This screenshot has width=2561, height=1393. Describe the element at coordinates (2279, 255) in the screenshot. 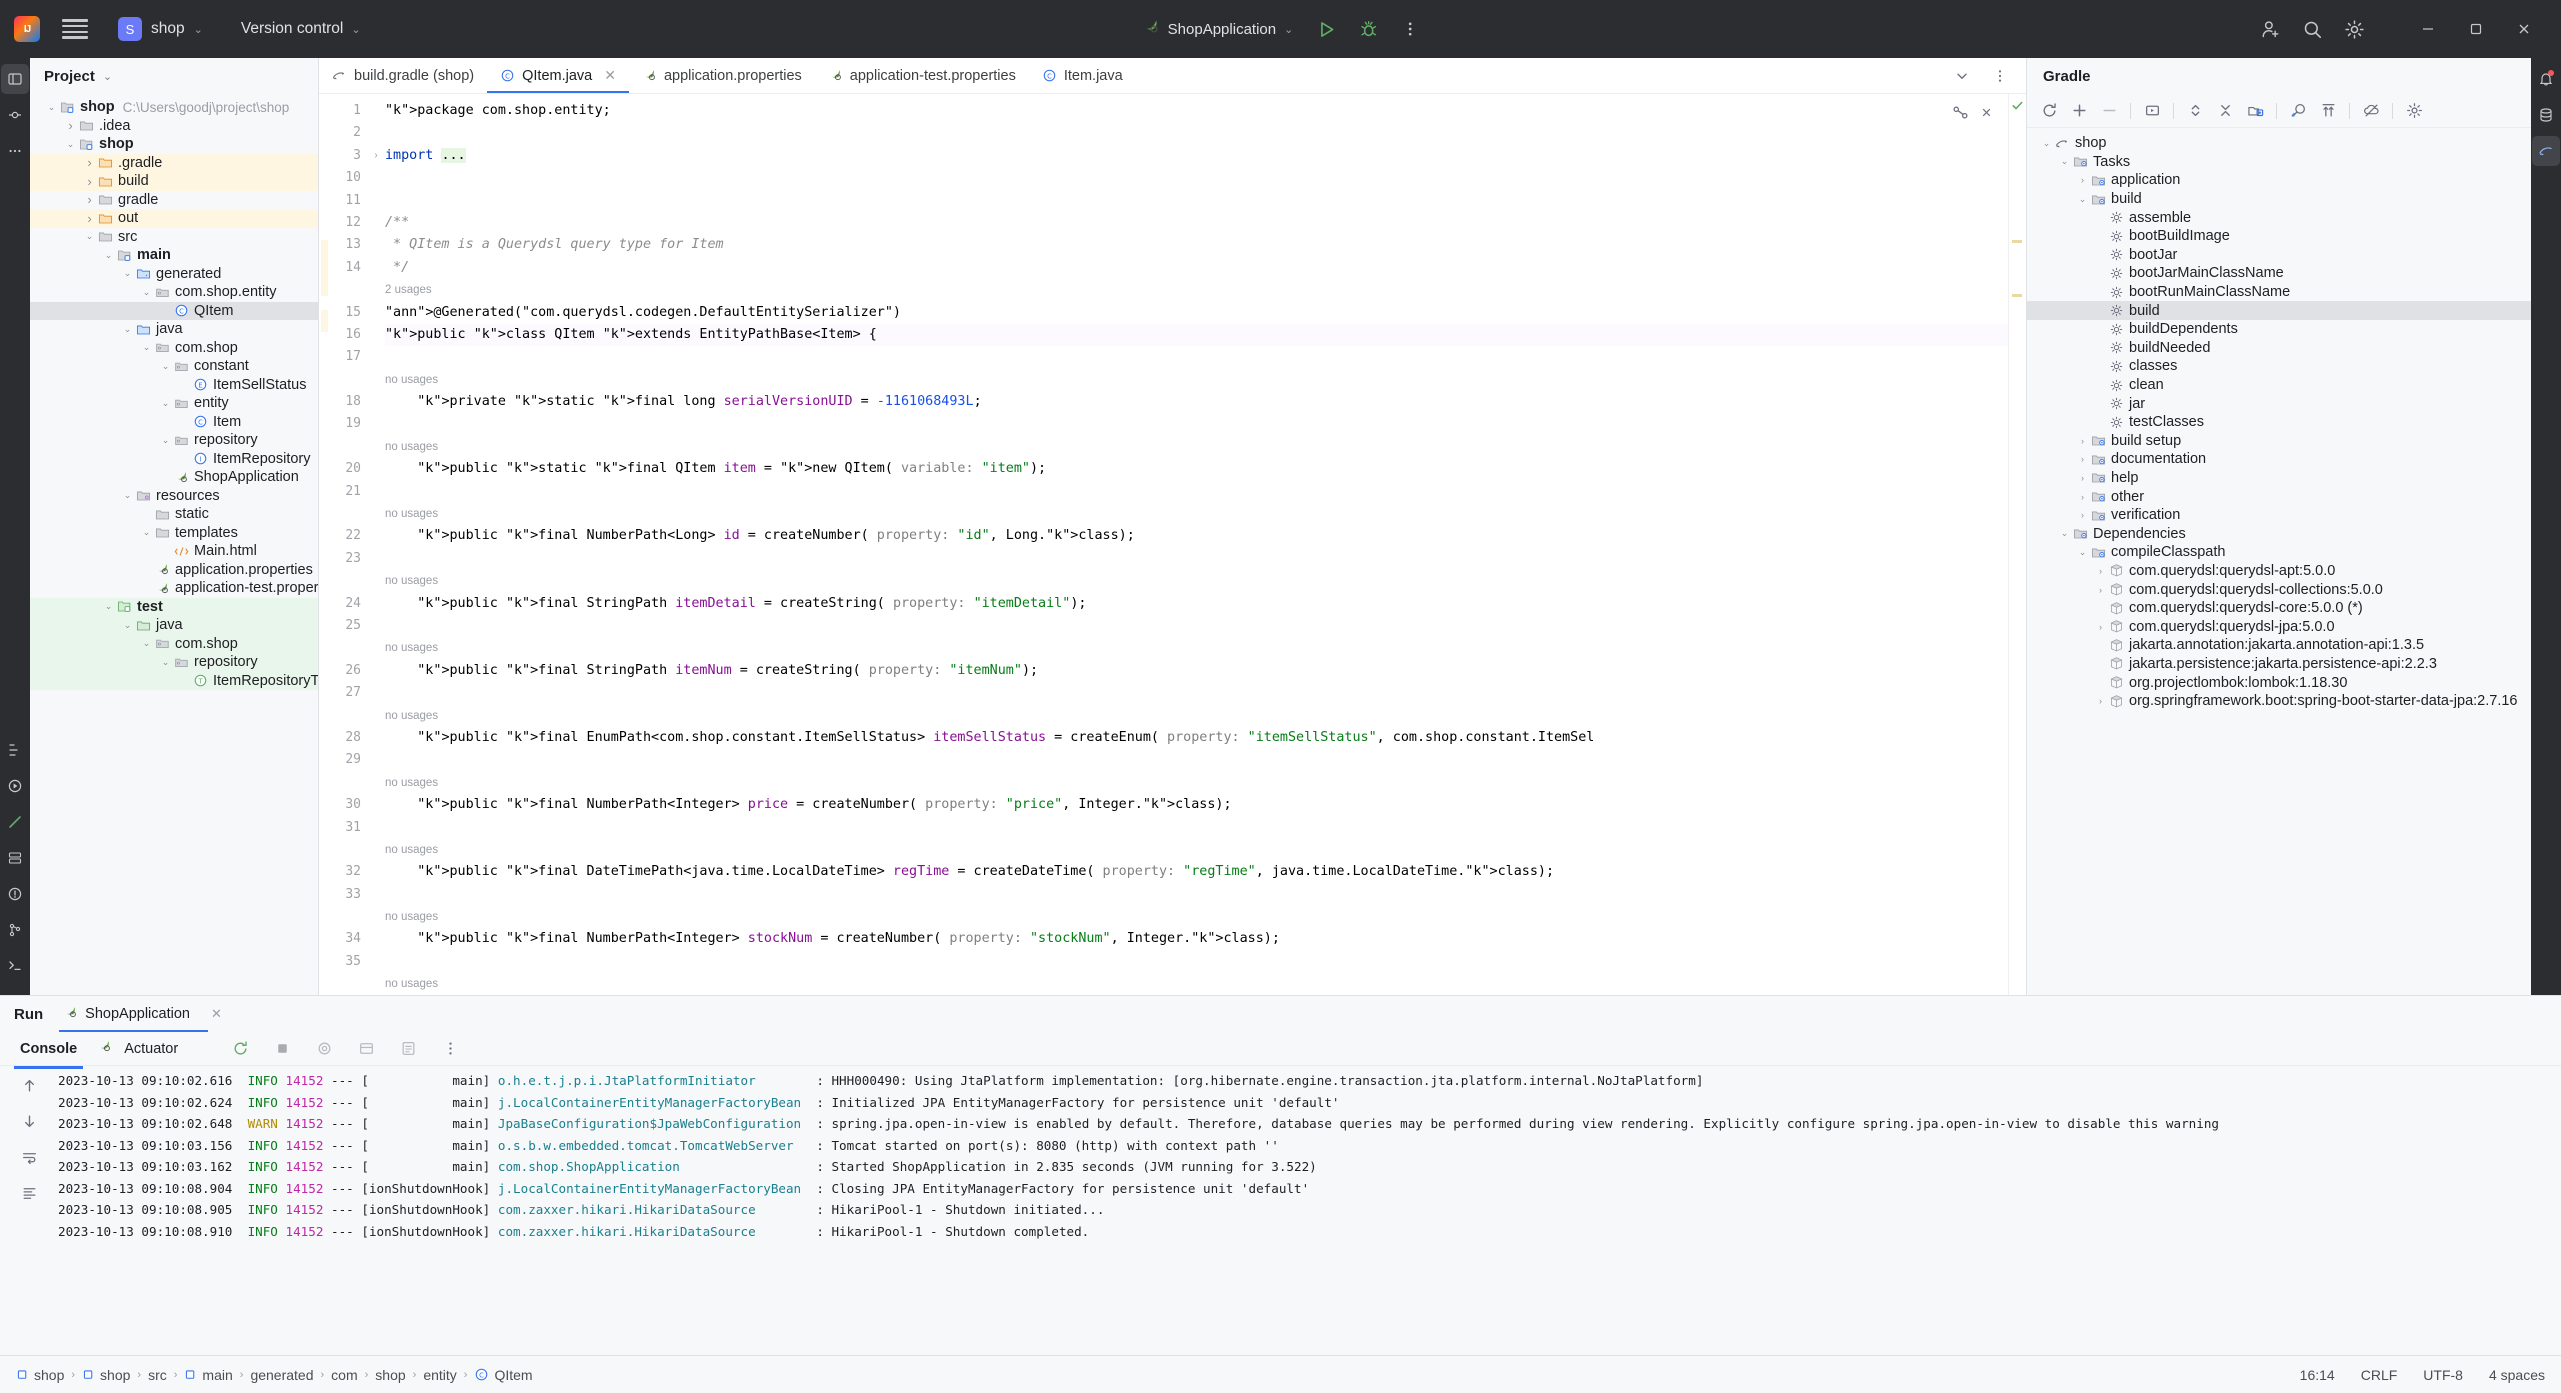

I see `gradle-tree-row: bootJar` at that location.